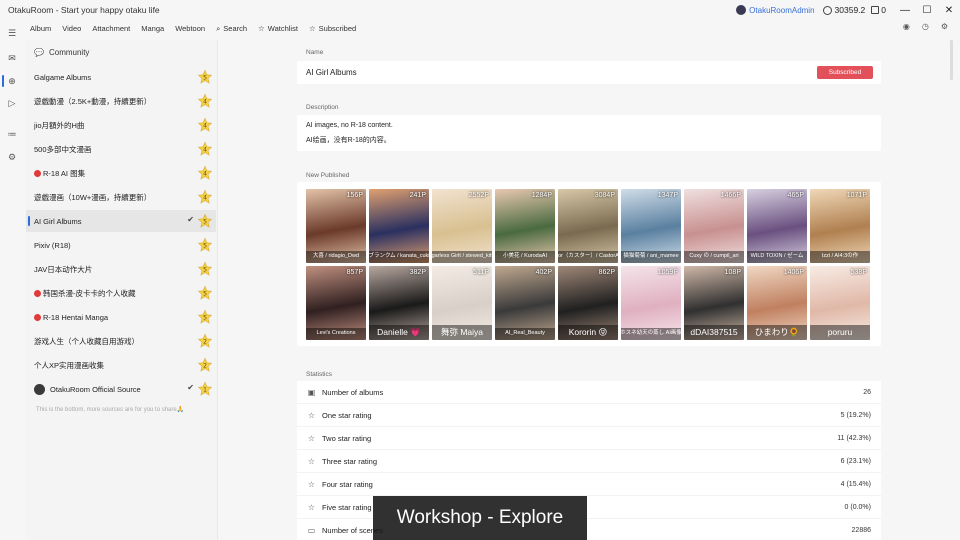 This screenshot has height=540, width=960. What do you see at coordinates (399, 303) in the screenshot?
I see `album-thumbnail: 382P Danielle 💗` at bounding box center [399, 303].